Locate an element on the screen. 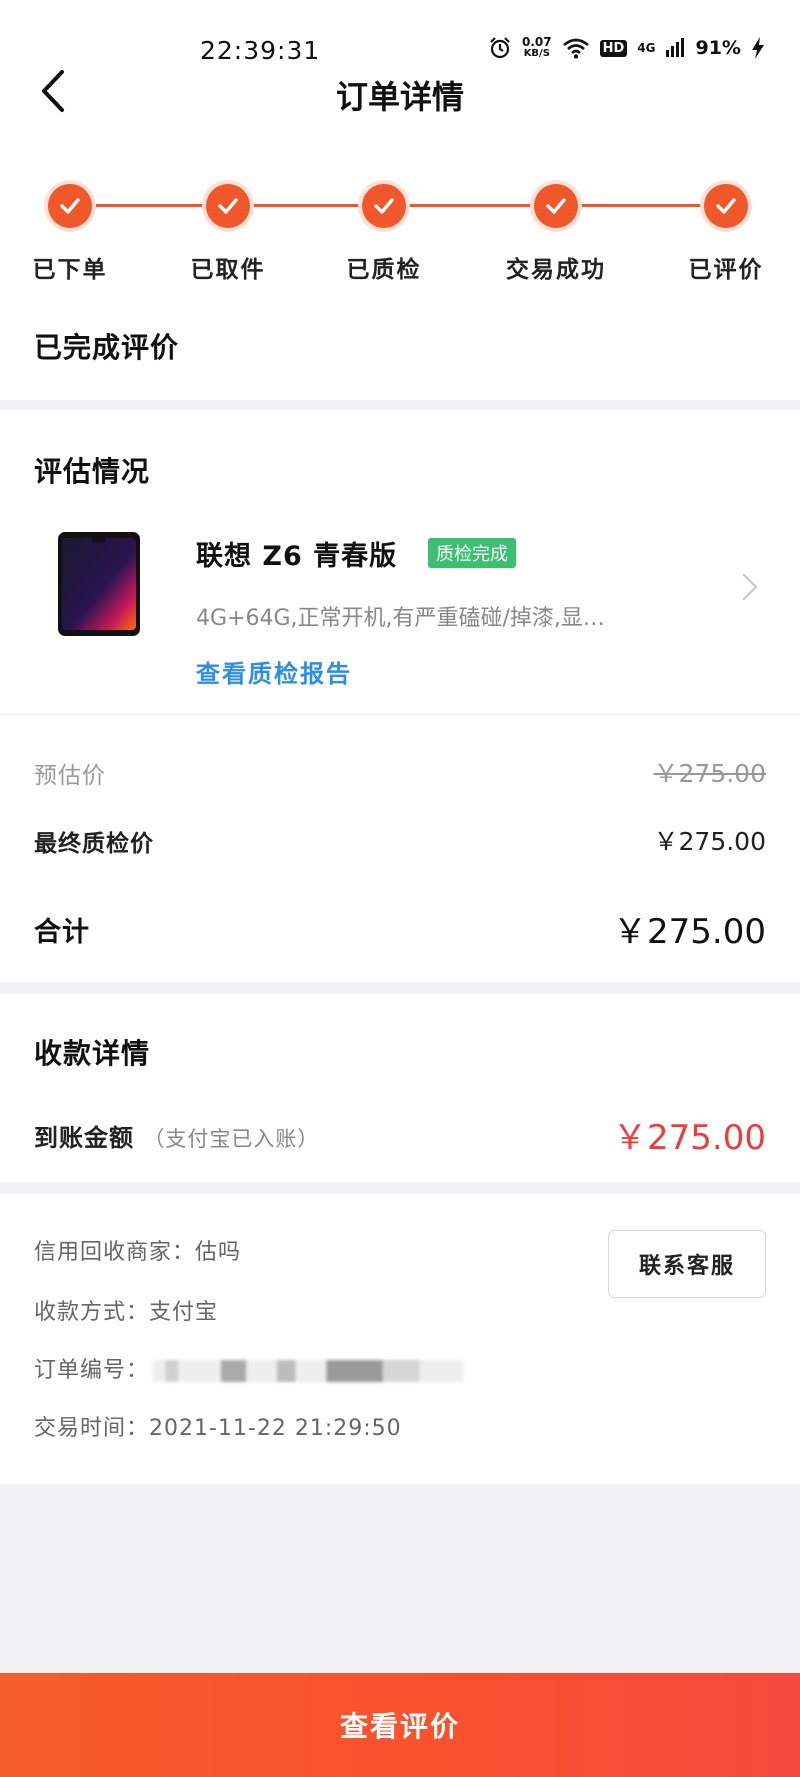 This screenshot has width=800, height=1777. payment-card: 收款详情 到账金额 （支付宝已入账） ￥275.00 is located at coordinates (400, 1088).